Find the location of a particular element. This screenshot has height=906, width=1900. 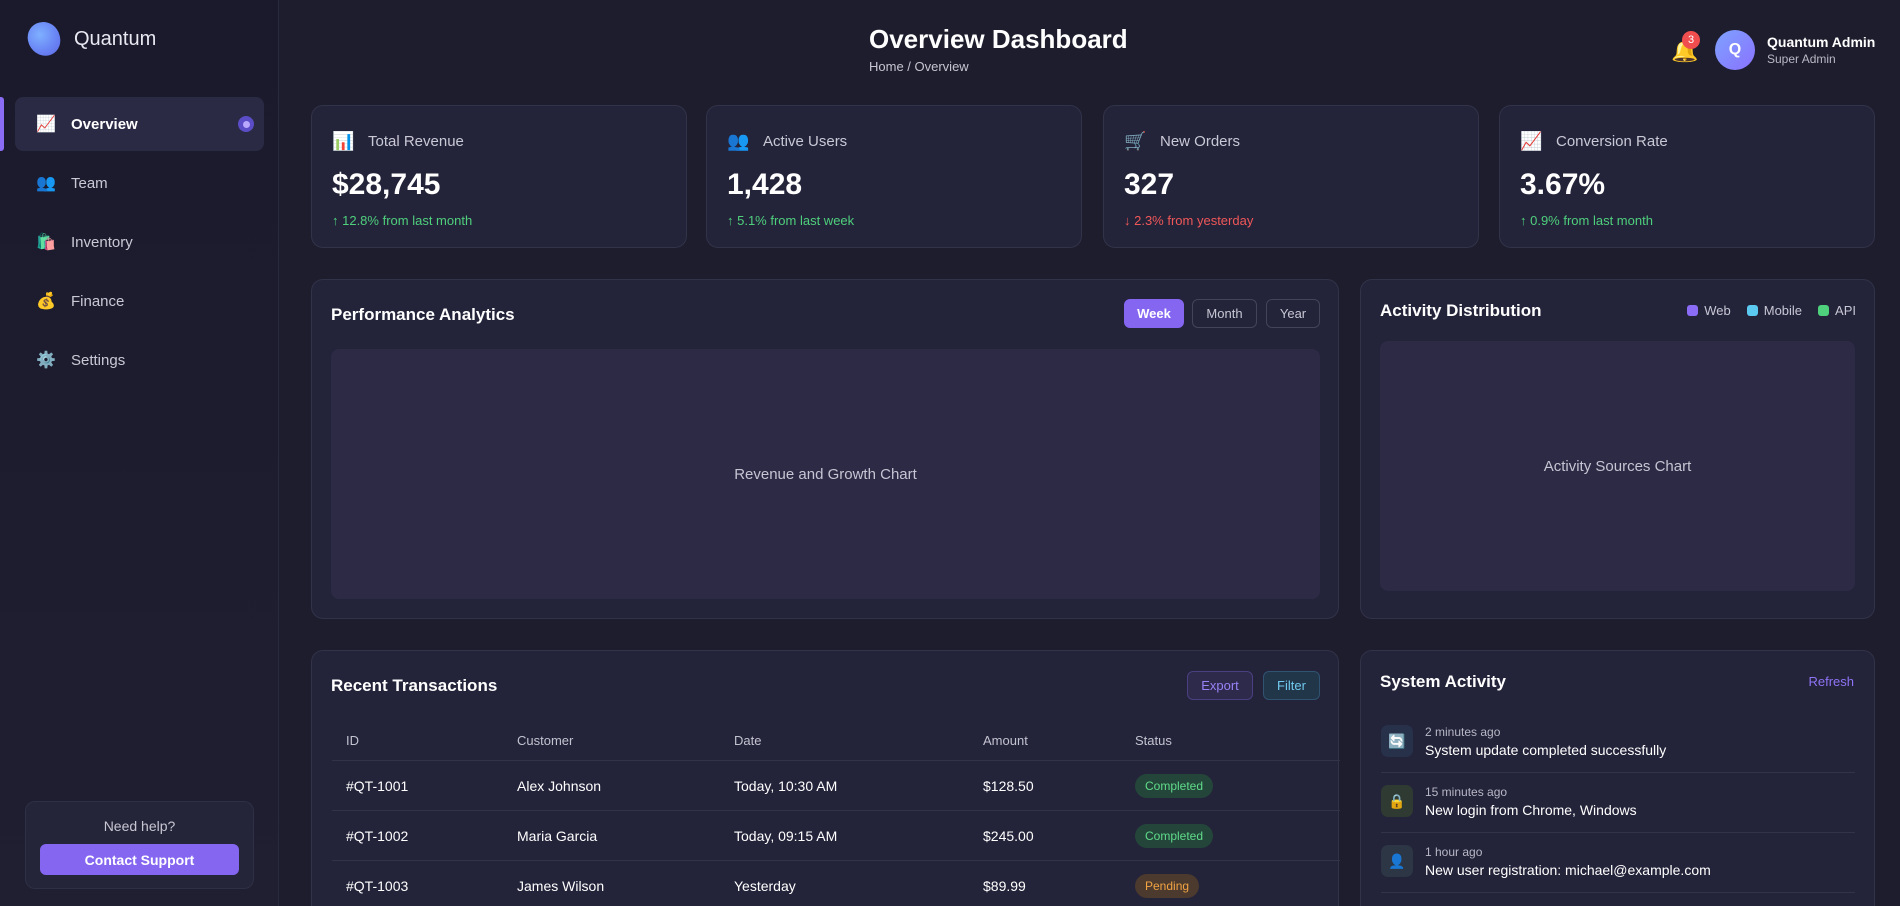

card-title: System Activity is located at coordinates (1443, 681).